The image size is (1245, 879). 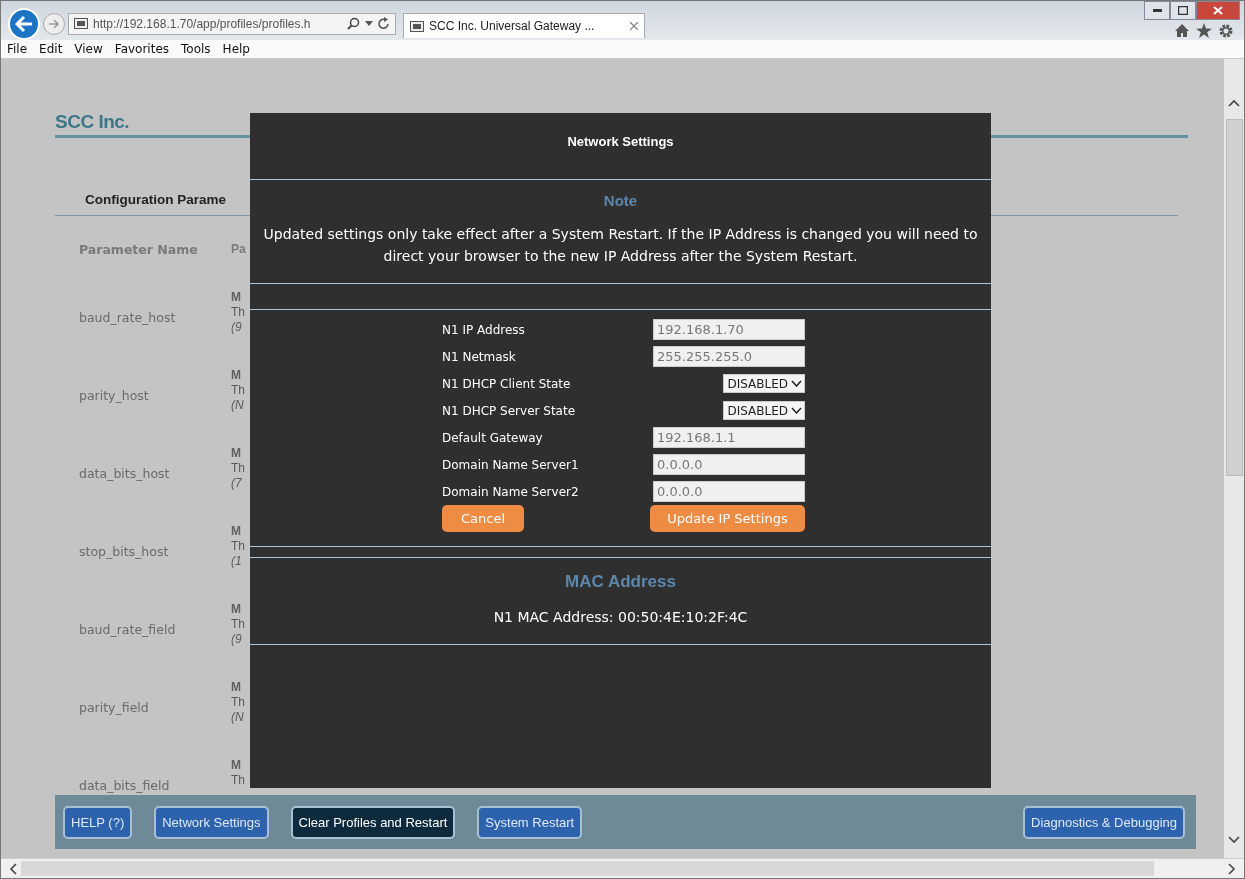 I want to click on horizontal-scrollbar, so click(x=622, y=868).